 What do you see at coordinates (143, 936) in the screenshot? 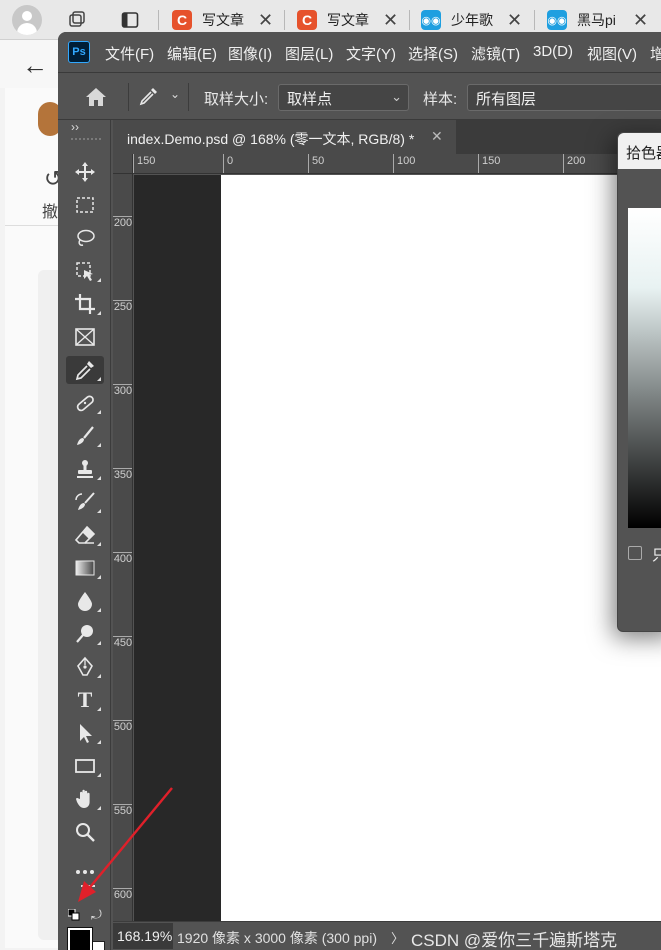
I see `zoom-level: 168.19%` at bounding box center [143, 936].